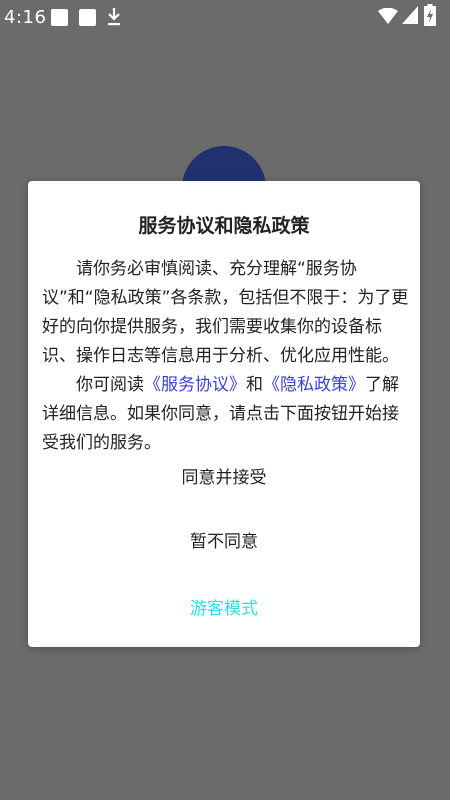 Image resolution: width=450 pixels, height=800 pixels. What do you see at coordinates (410, 15) in the screenshot?
I see `cell-signal-icon` at bounding box center [410, 15].